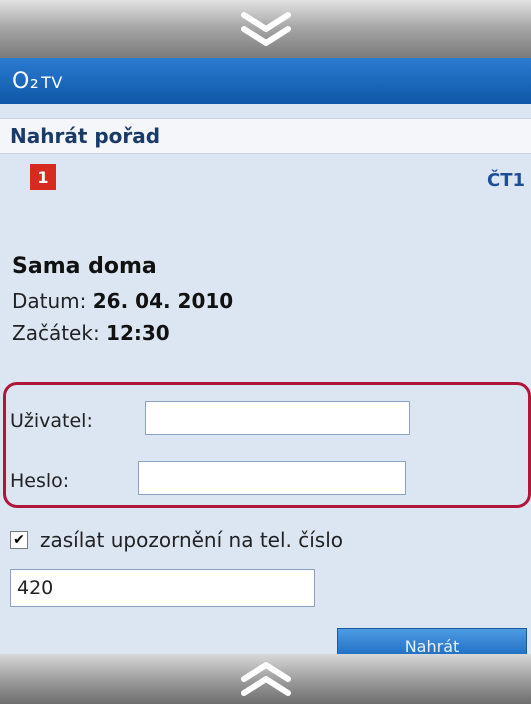 This screenshot has width=531, height=704. Describe the element at coordinates (265, 136) in the screenshot. I see `page-title-bar: Nahrát pořad` at that location.